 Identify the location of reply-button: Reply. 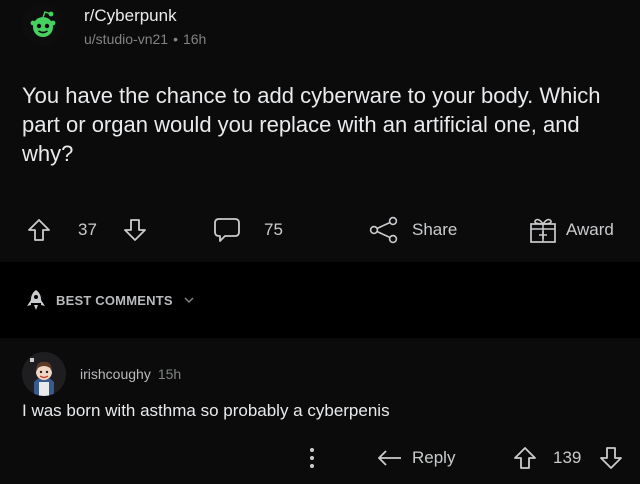
(415, 458).